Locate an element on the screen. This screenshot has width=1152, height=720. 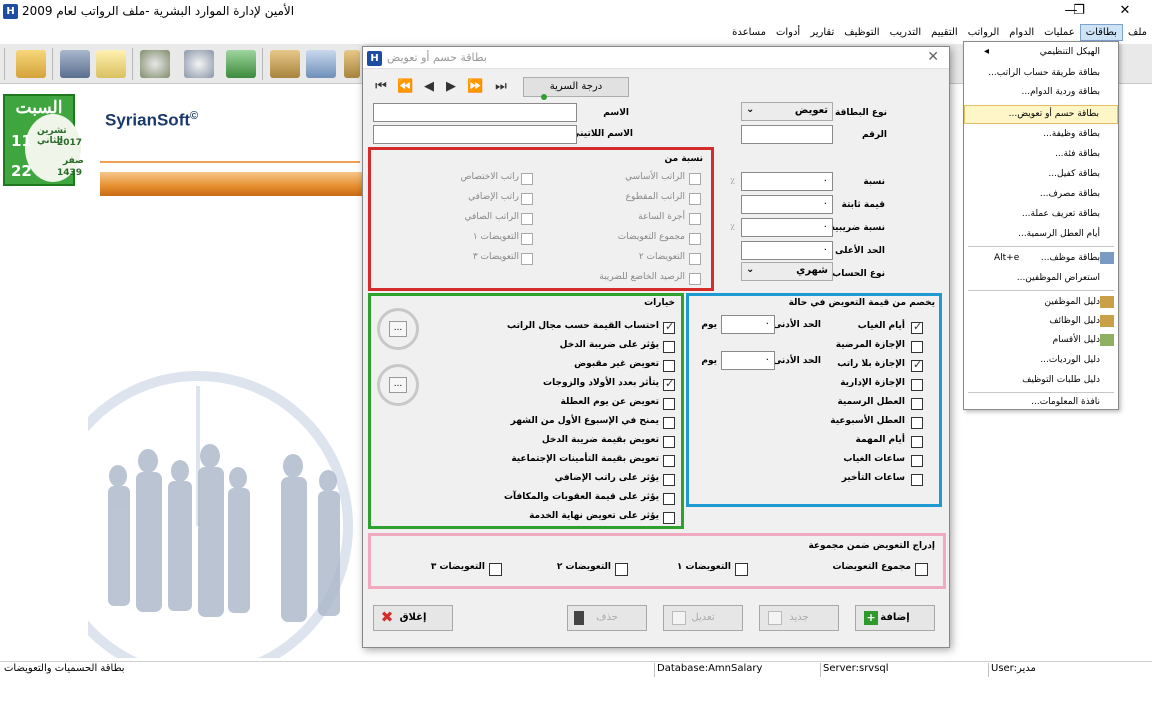
deduct-absence-hours-checkbox is located at coordinates (917, 461).